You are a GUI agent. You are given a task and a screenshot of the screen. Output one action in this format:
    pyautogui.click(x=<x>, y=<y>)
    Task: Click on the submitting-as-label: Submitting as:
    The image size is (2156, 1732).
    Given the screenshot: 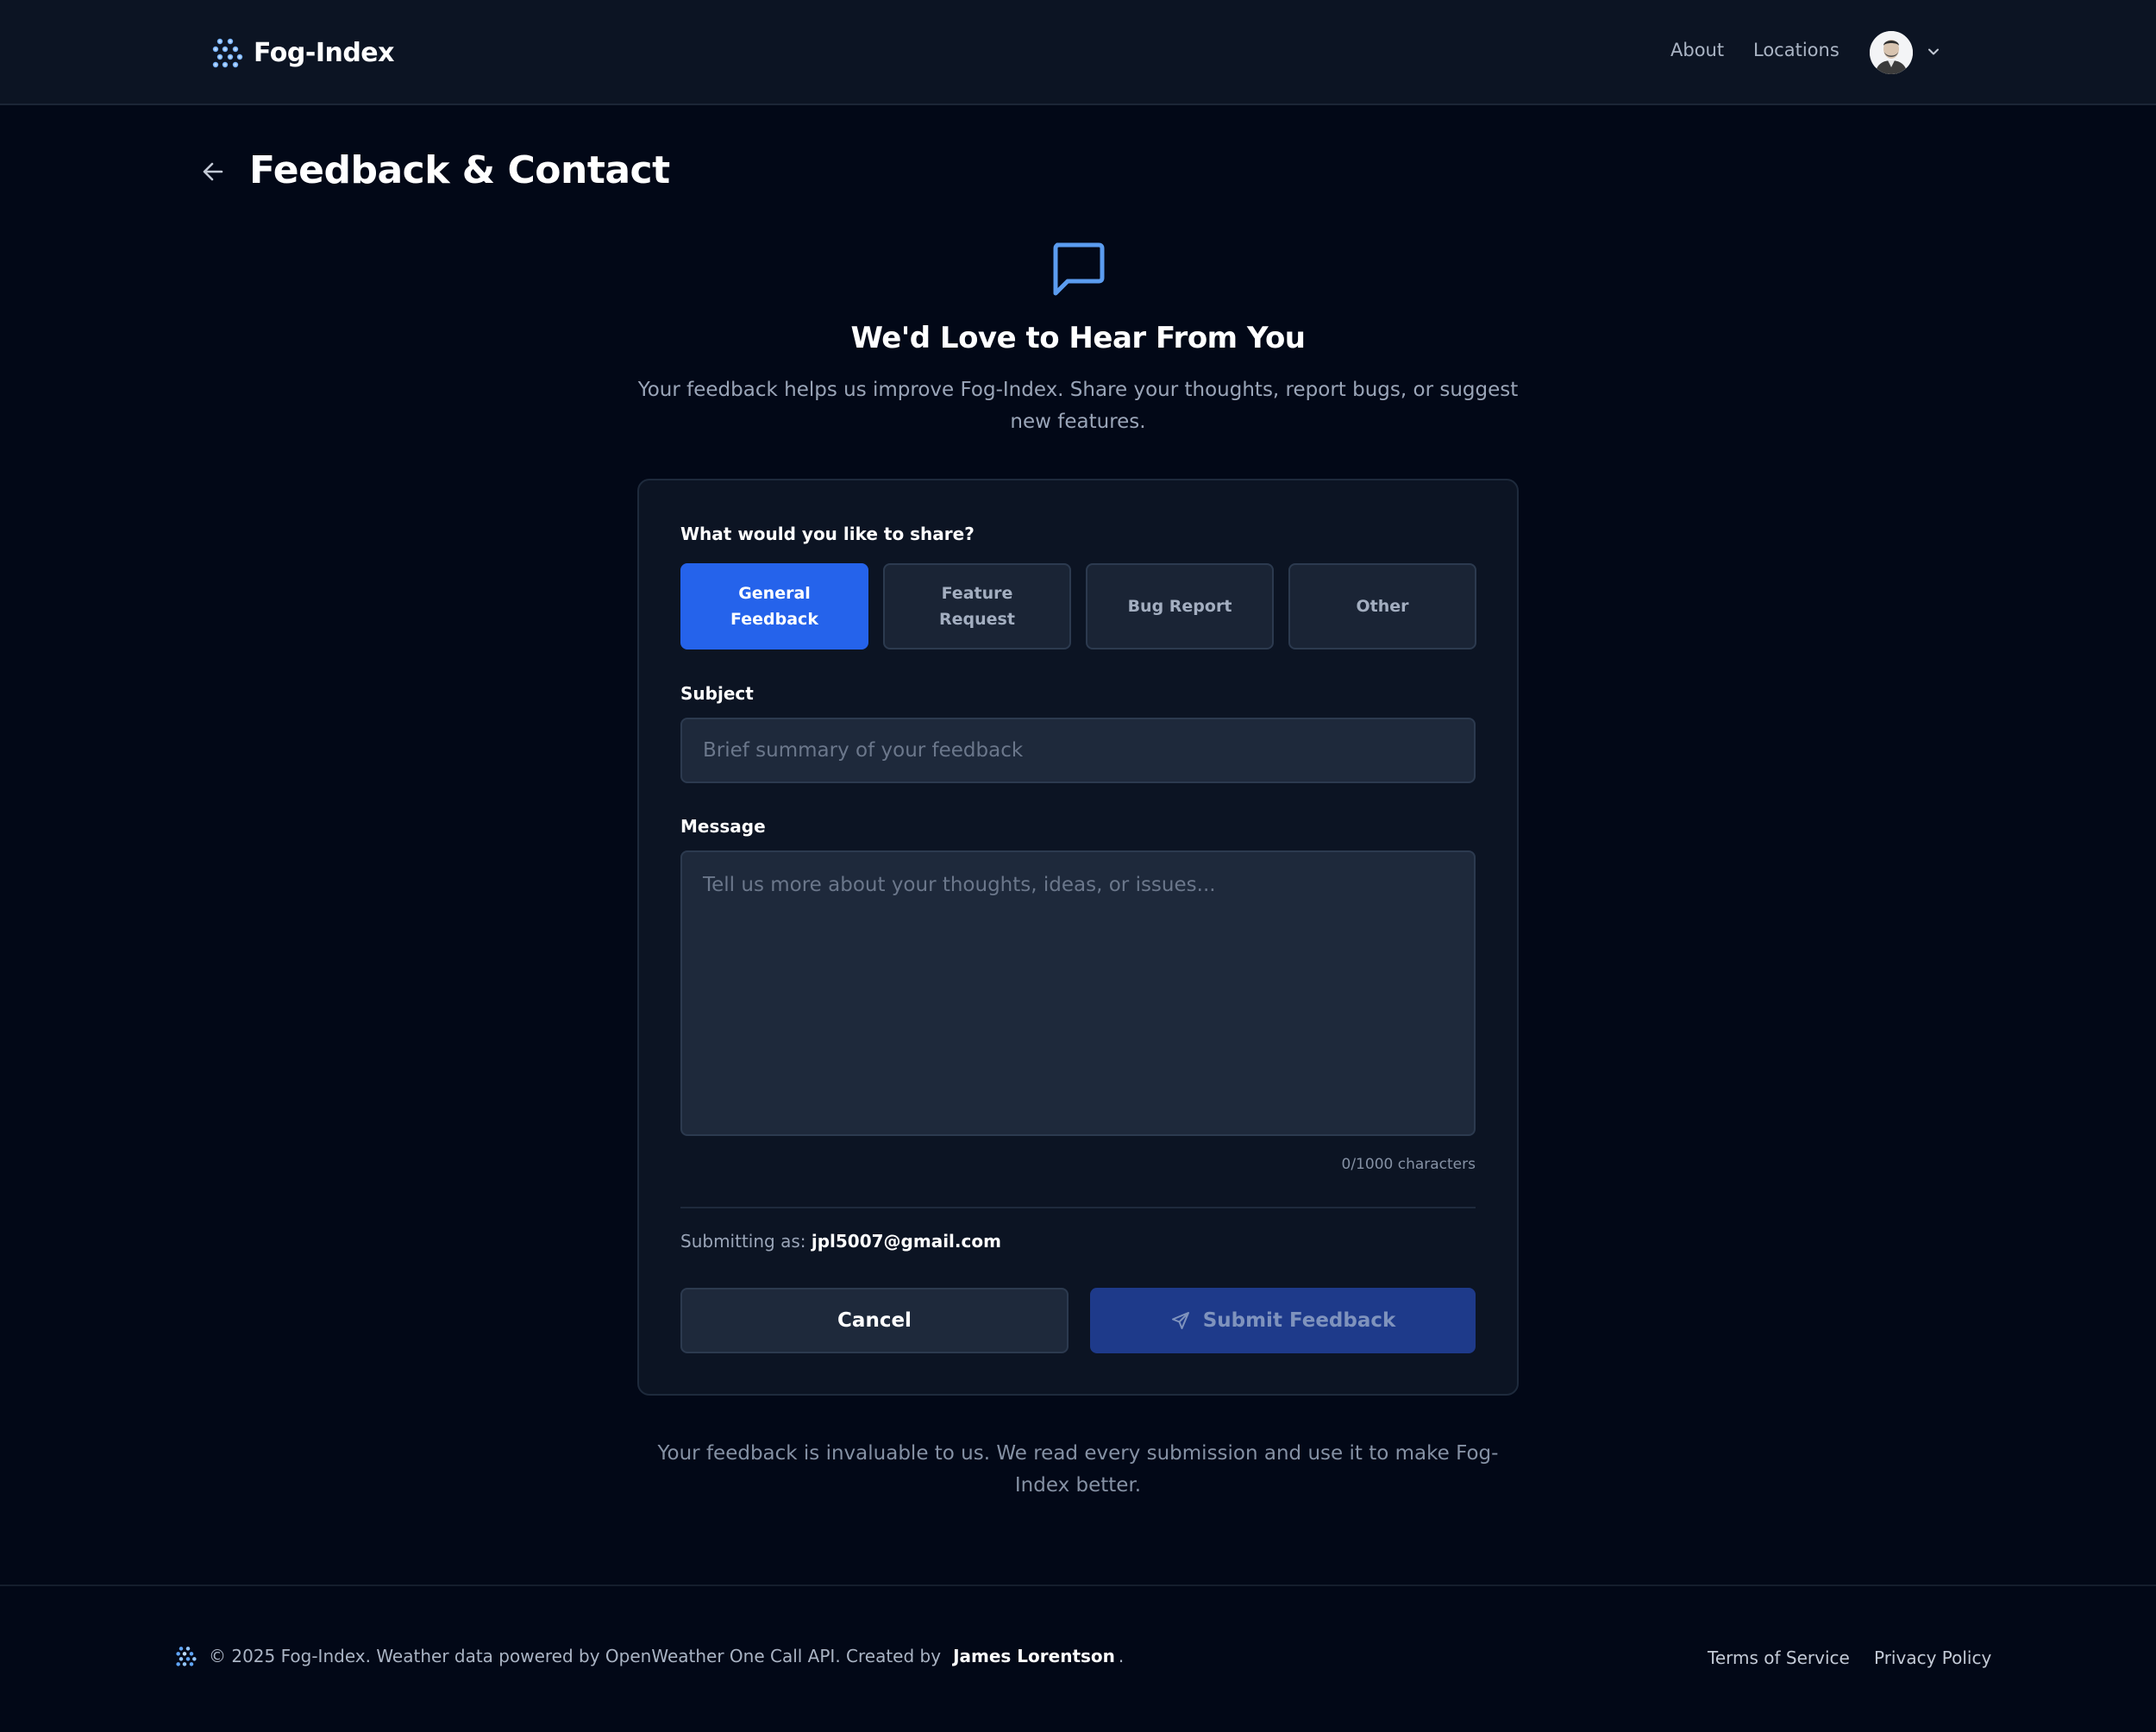 What is the action you would take?
    pyautogui.click(x=743, y=1242)
    